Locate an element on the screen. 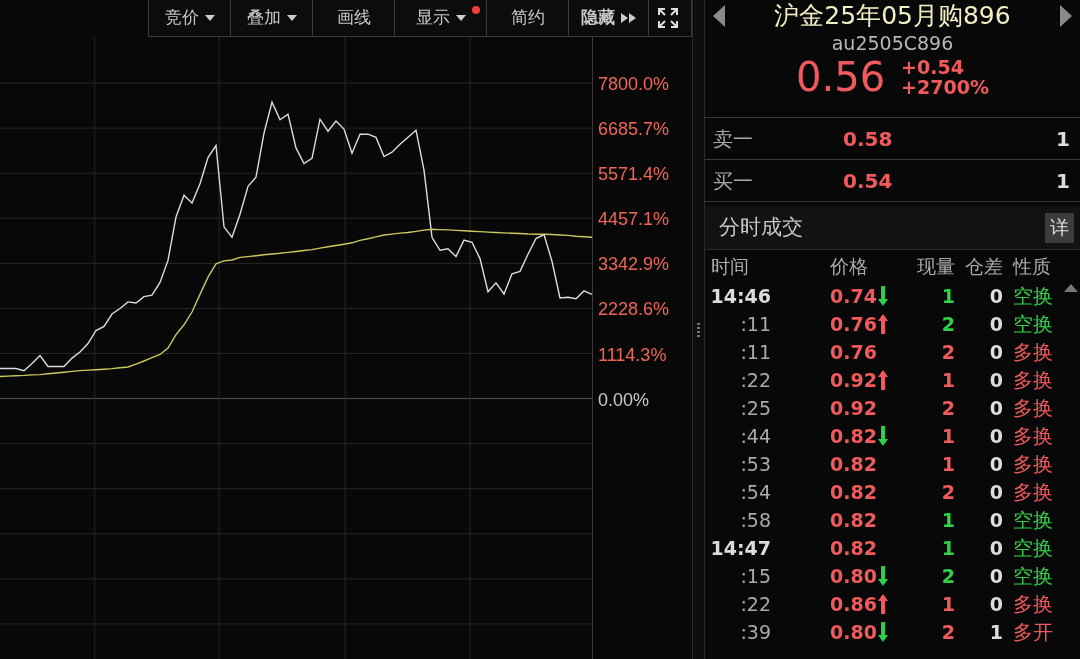  axis-label: 2228.6% is located at coordinates (634, 309).